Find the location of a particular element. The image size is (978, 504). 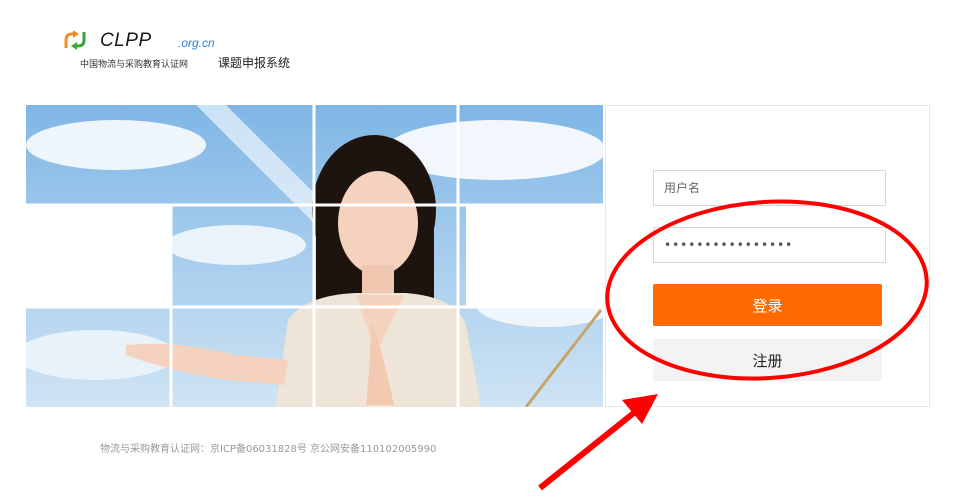

username-input is located at coordinates (769, 188).